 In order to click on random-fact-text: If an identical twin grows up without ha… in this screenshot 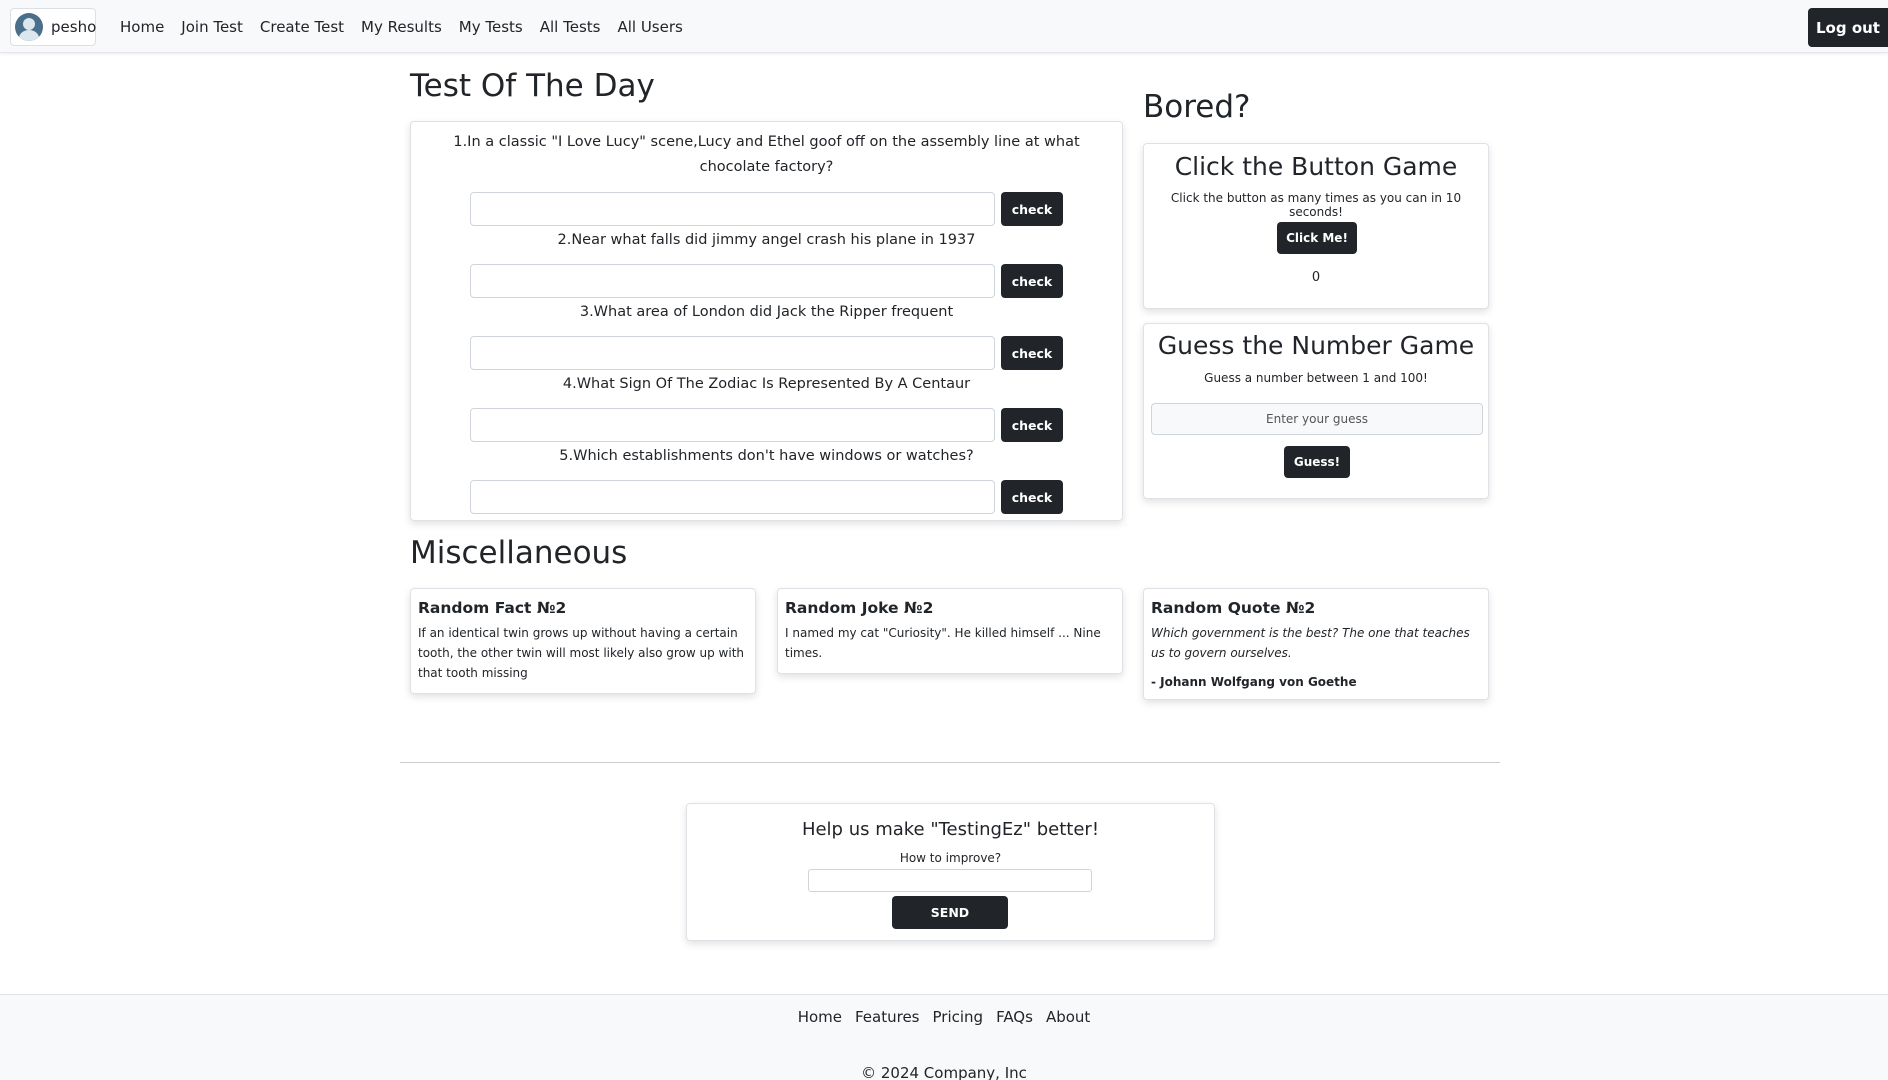, I will do `click(581, 653)`.